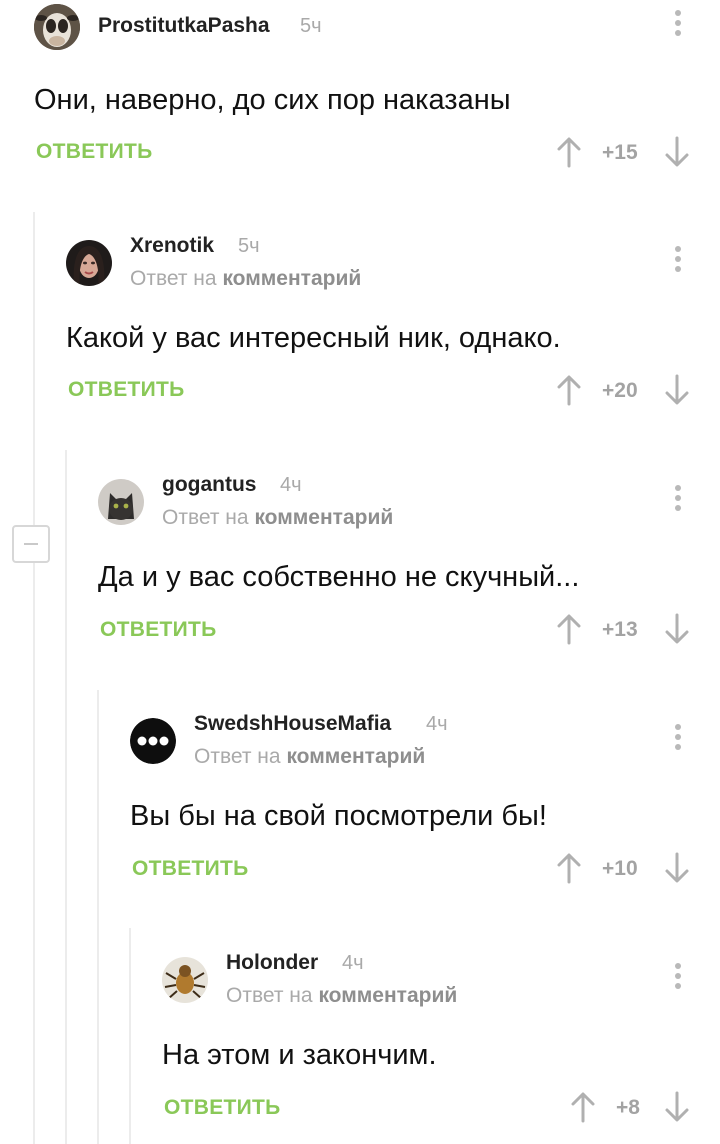 Image resolution: width=720 pixels, height=1144 pixels. I want to click on comment-text: На этом и закончим., so click(299, 1055).